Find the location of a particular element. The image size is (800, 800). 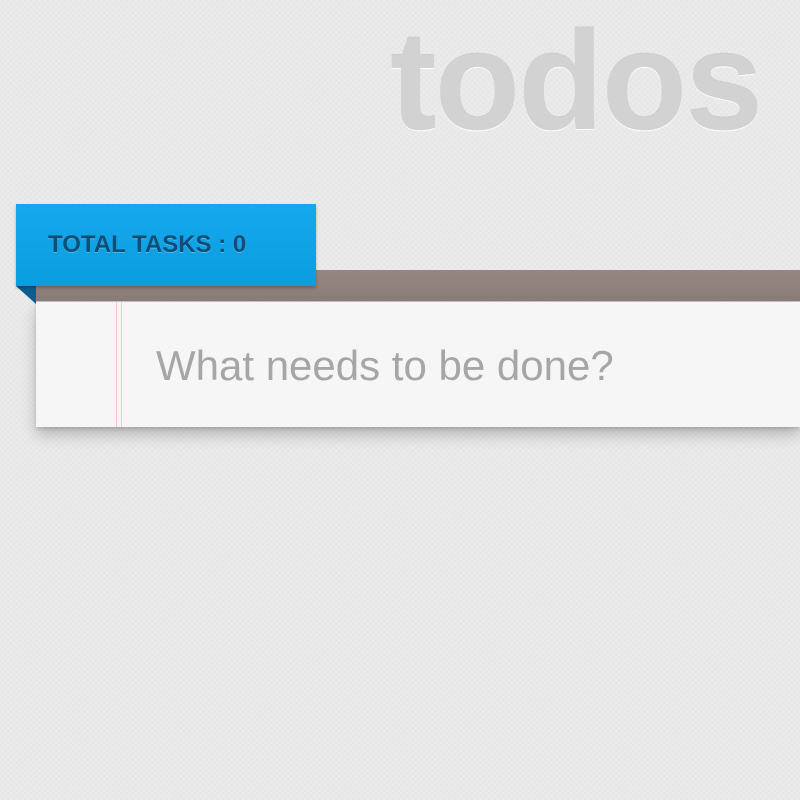

task-counter-label: TOTAL TASKS : 0 is located at coordinates (147, 244).